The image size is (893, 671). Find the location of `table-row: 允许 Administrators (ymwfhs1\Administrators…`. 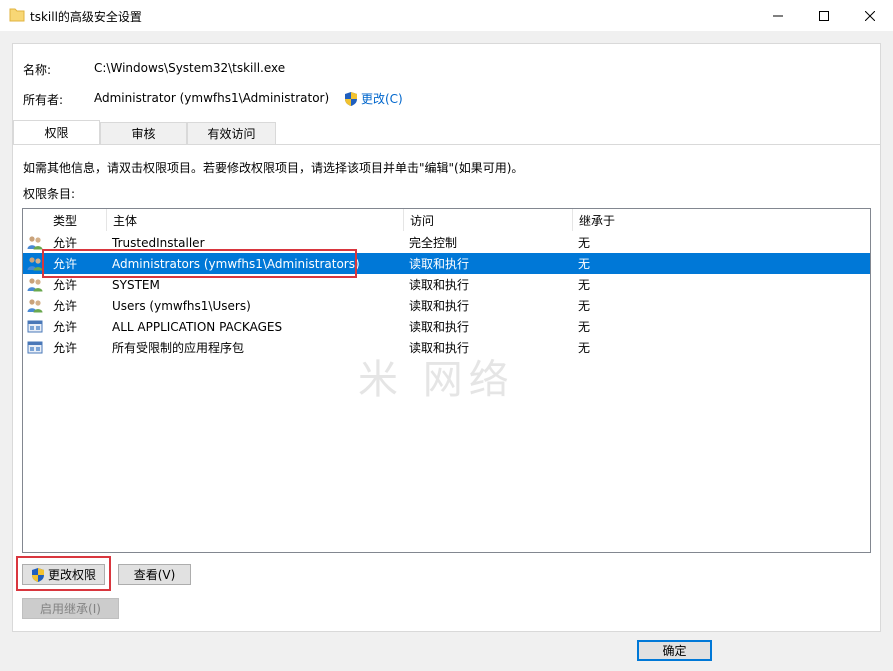

table-row: 允许 Administrators (ymwfhs1\Administrators… is located at coordinates (446, 263).